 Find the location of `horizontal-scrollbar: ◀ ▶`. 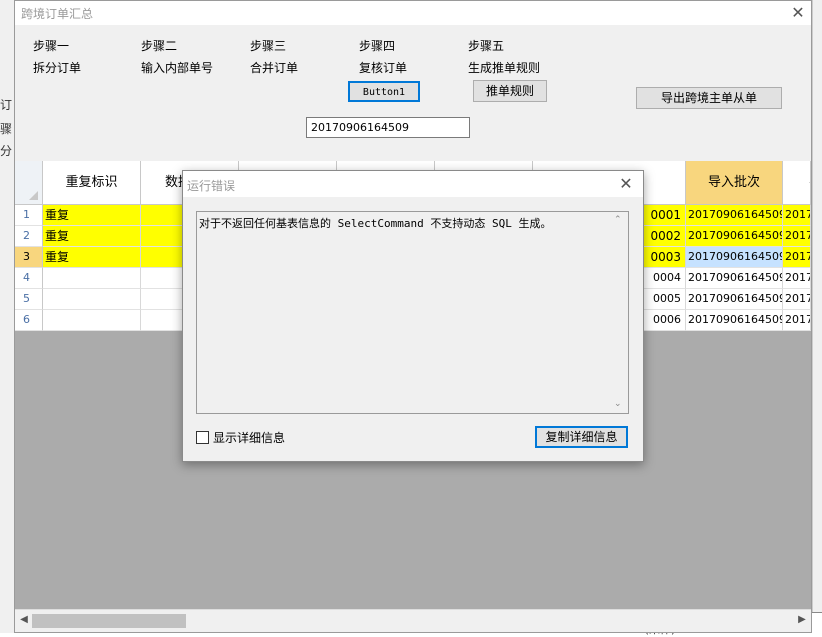

horizontal-scrollbar: ◀ ▶ is located at coordinates (413, 620).